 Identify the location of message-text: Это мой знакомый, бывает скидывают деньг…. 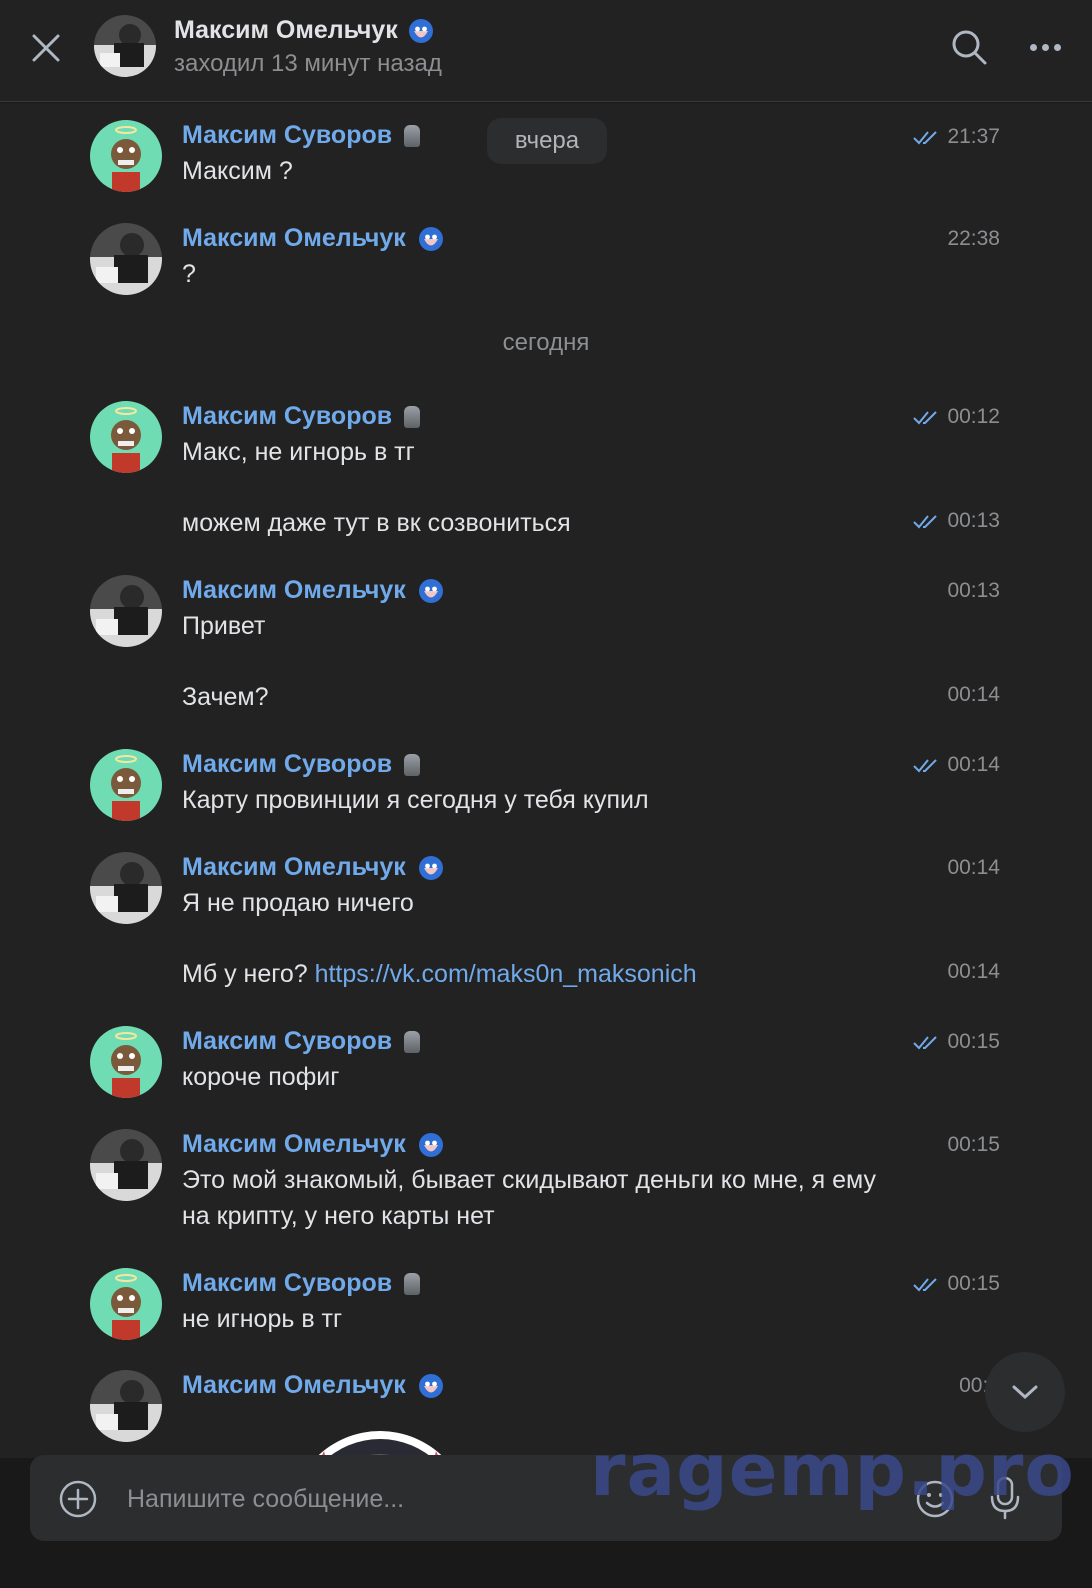
(529, 1198).